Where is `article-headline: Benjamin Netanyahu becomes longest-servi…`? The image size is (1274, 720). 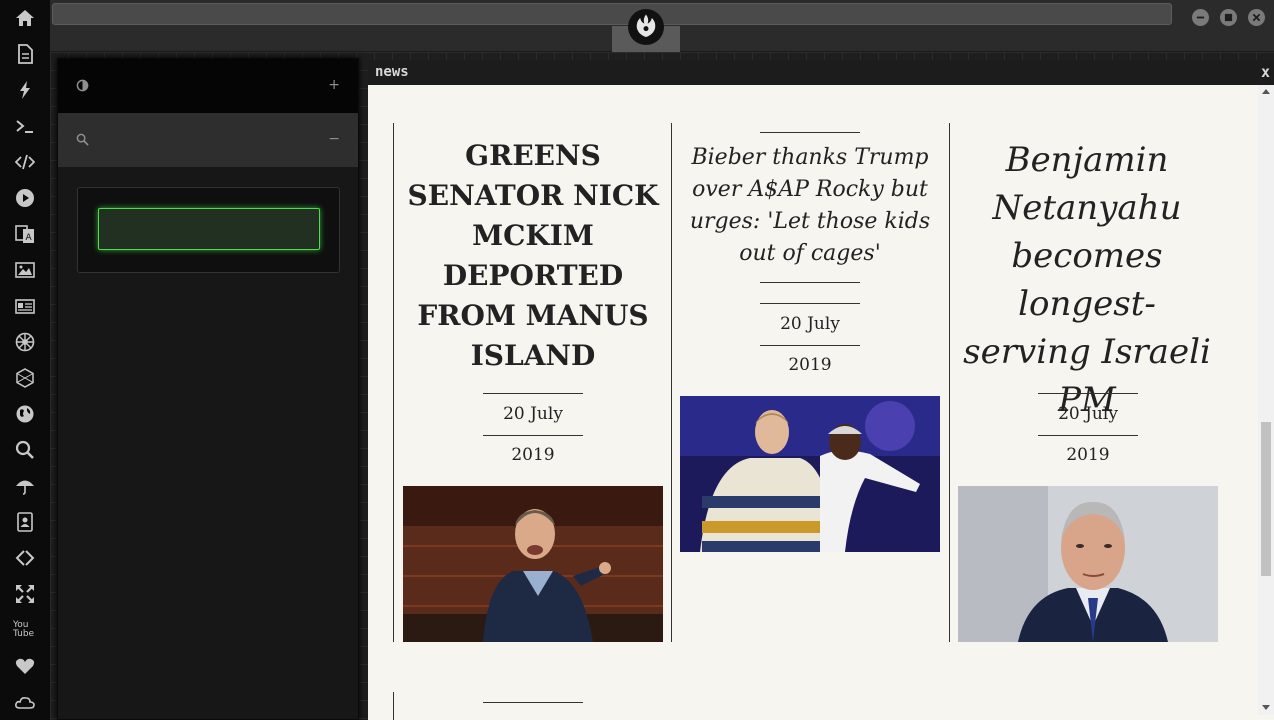
article-headline: Benjamin Netanyahu becomes longest-servi… is located at coordinates (1087, 280).